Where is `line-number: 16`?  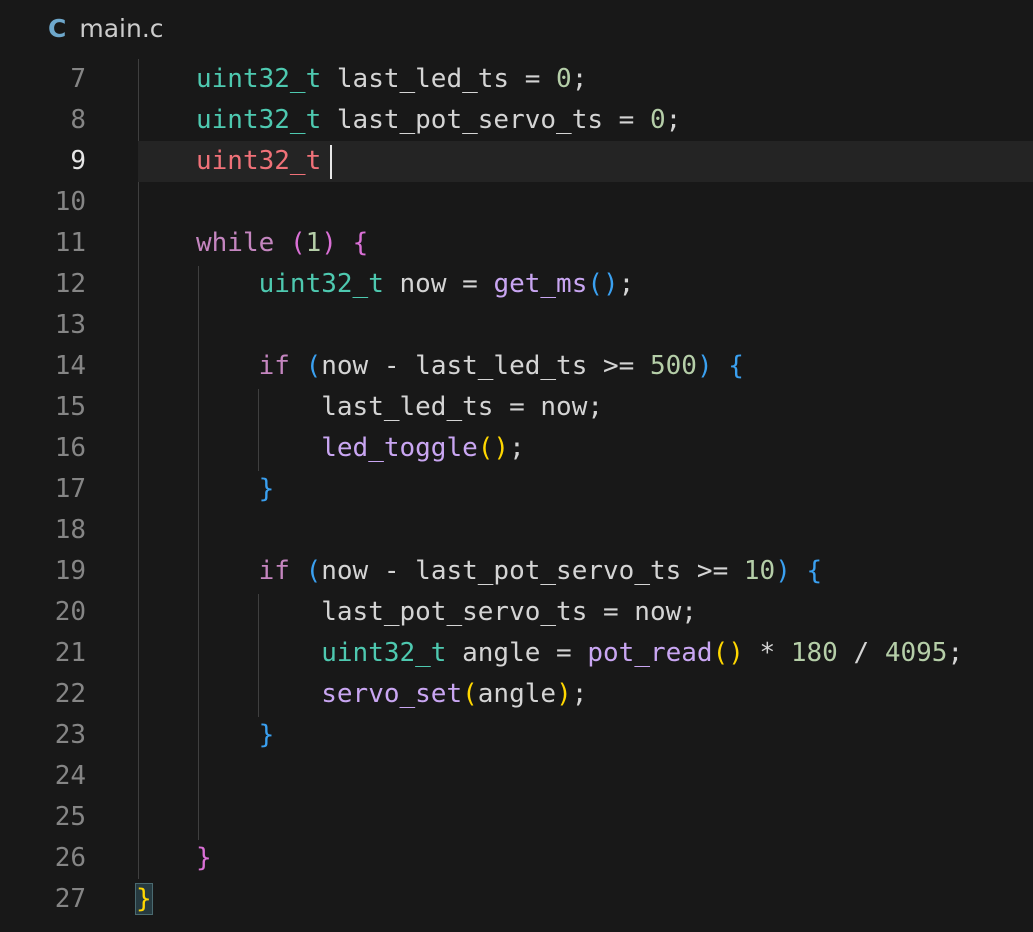
line-number: 16 is located at coordinates (70, 448).